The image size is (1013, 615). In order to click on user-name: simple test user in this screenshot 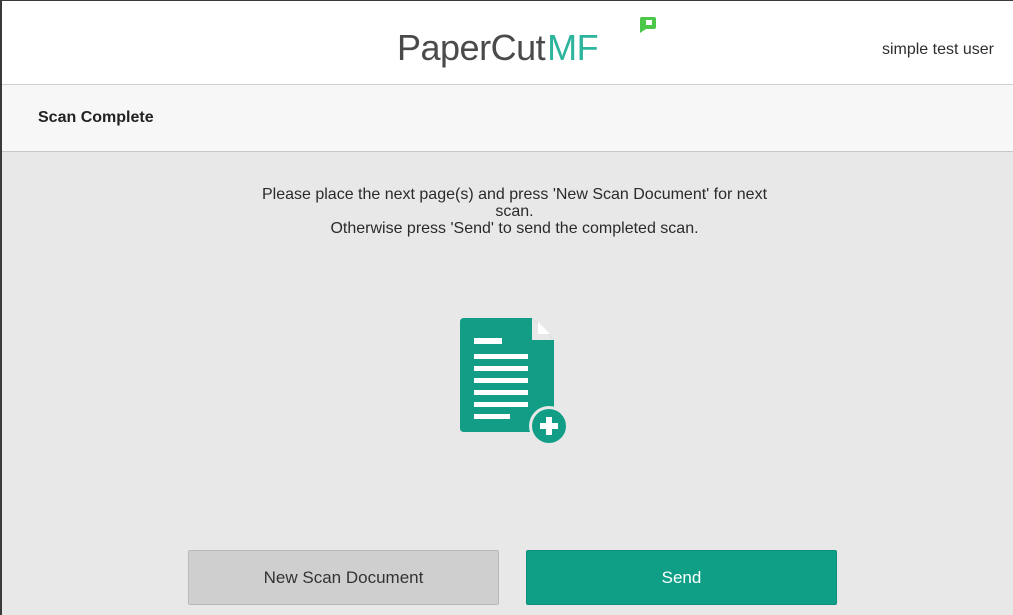, I will do `click(937, 49)`.